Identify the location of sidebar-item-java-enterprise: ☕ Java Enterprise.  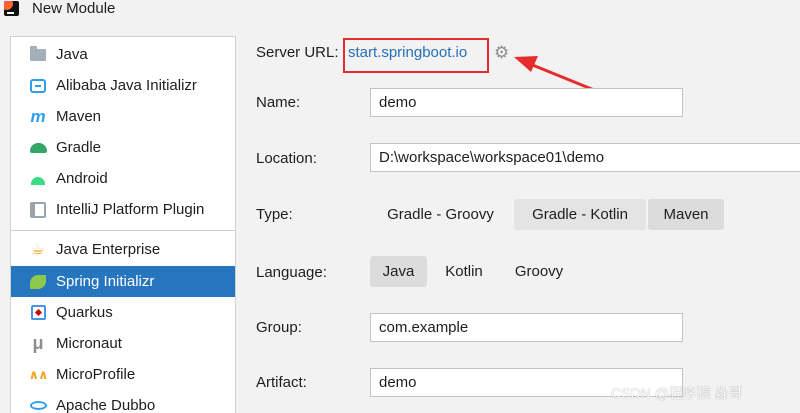
(123, 249).